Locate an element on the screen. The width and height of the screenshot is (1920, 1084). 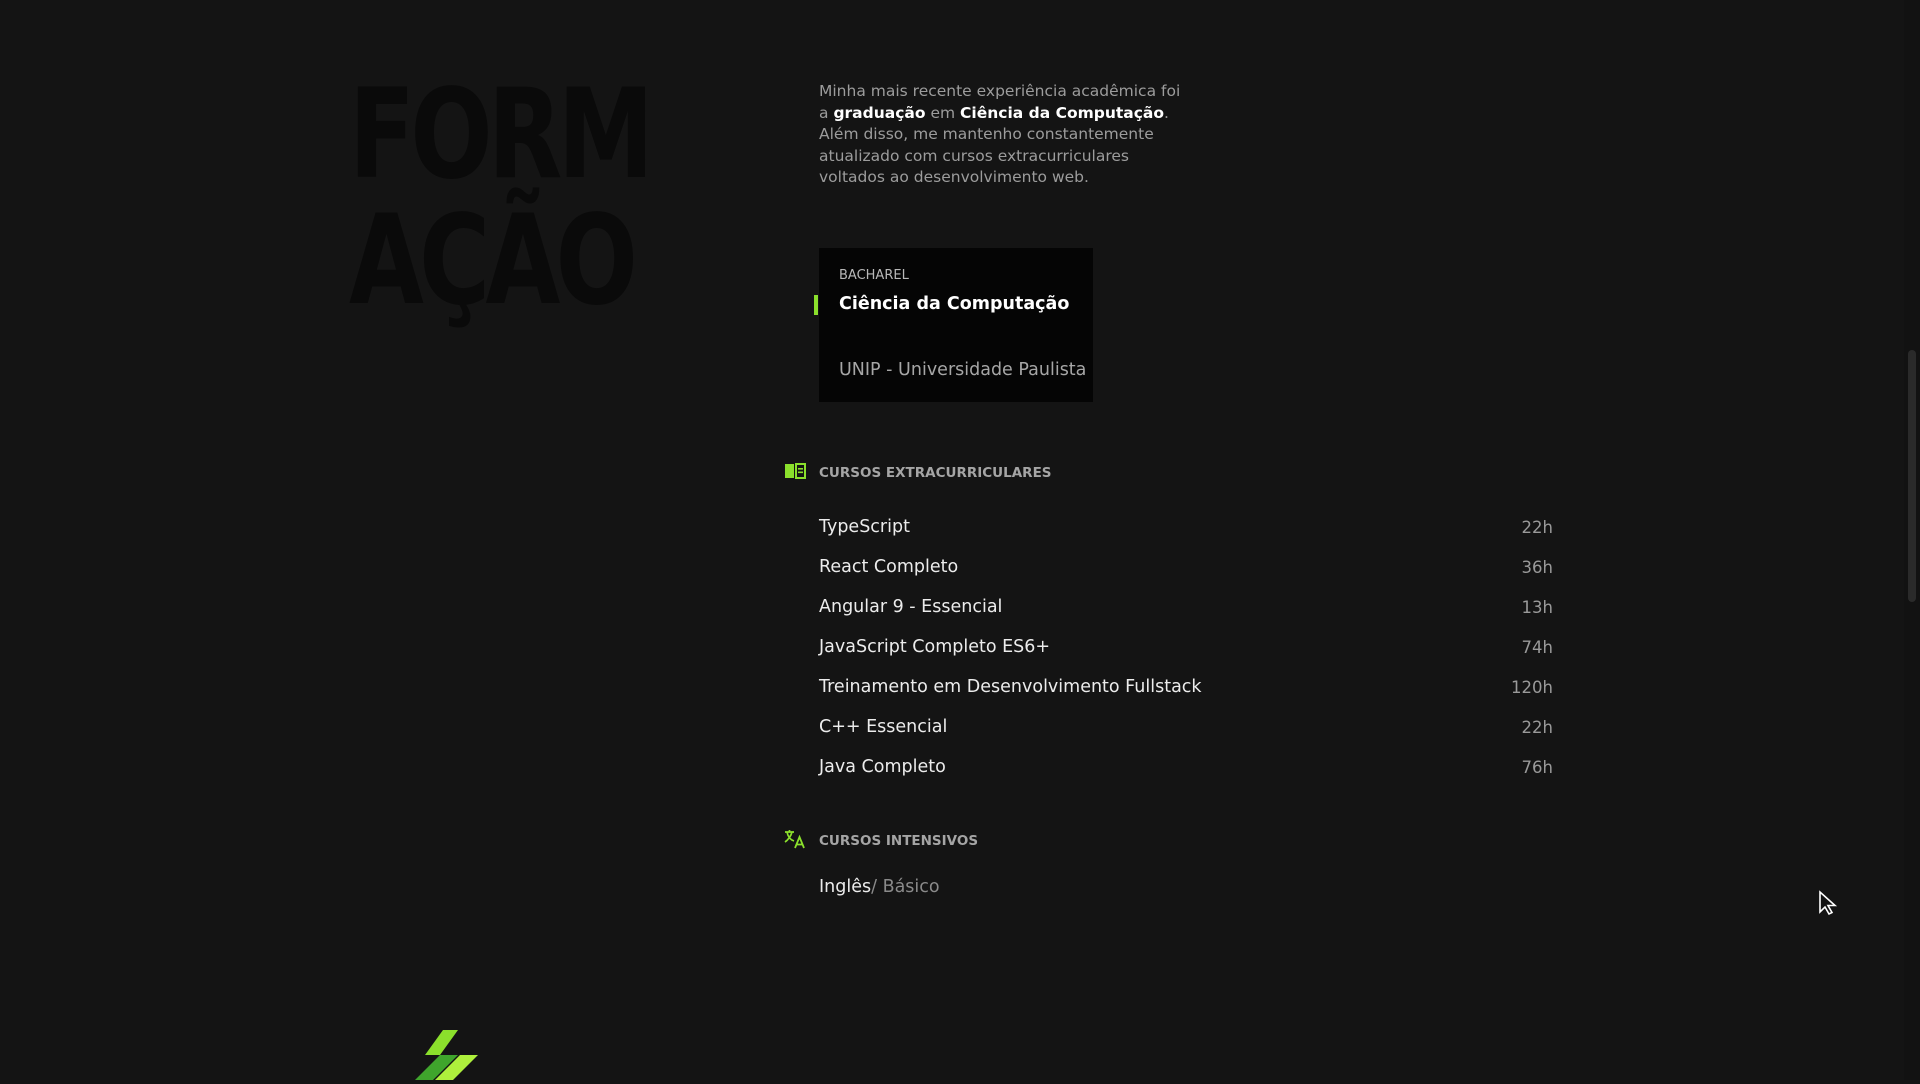
course-hours: 13h is located at coordinates (1537, 607).